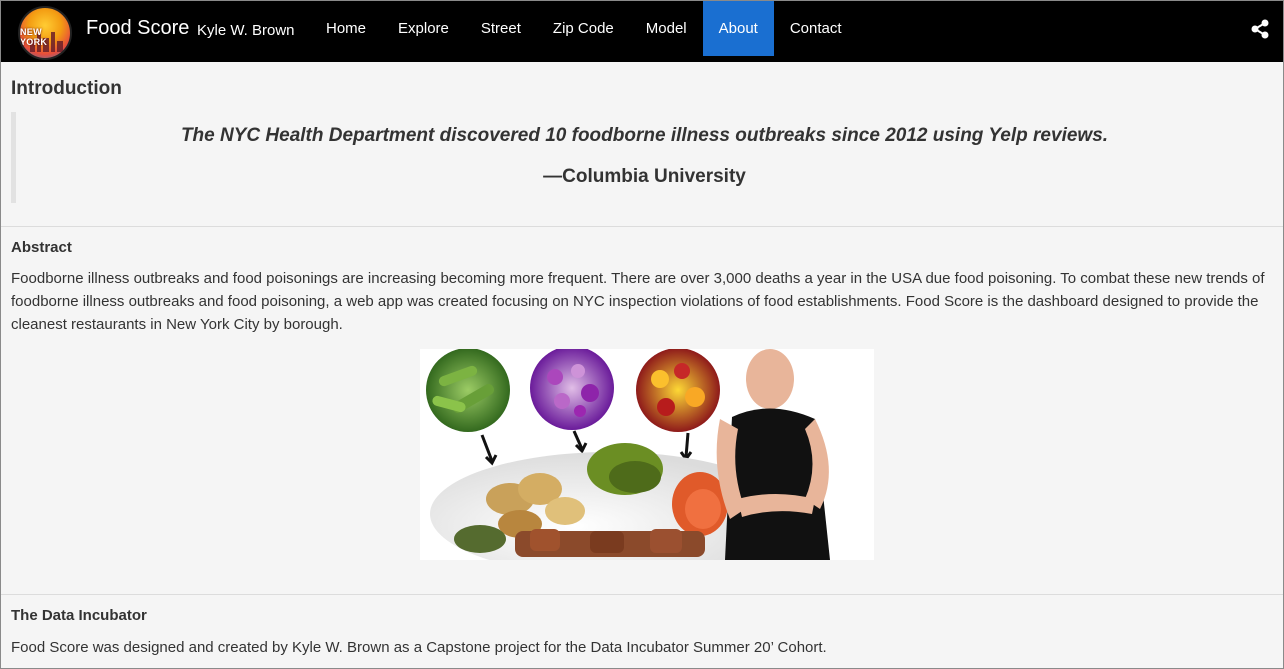 This screenshot has height=669, width=1284. What do you see at coordinates (666, 28) in the screenshot?
I see `nav-model: Model` at bounding box center [666, 28].